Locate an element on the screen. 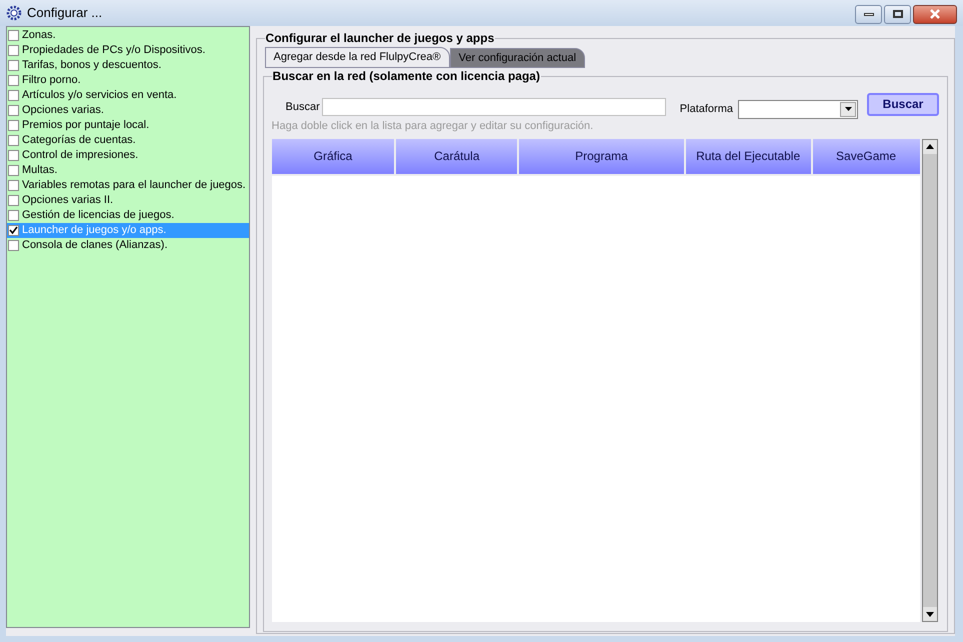  scrollbar is located at coordinates (930, 380).